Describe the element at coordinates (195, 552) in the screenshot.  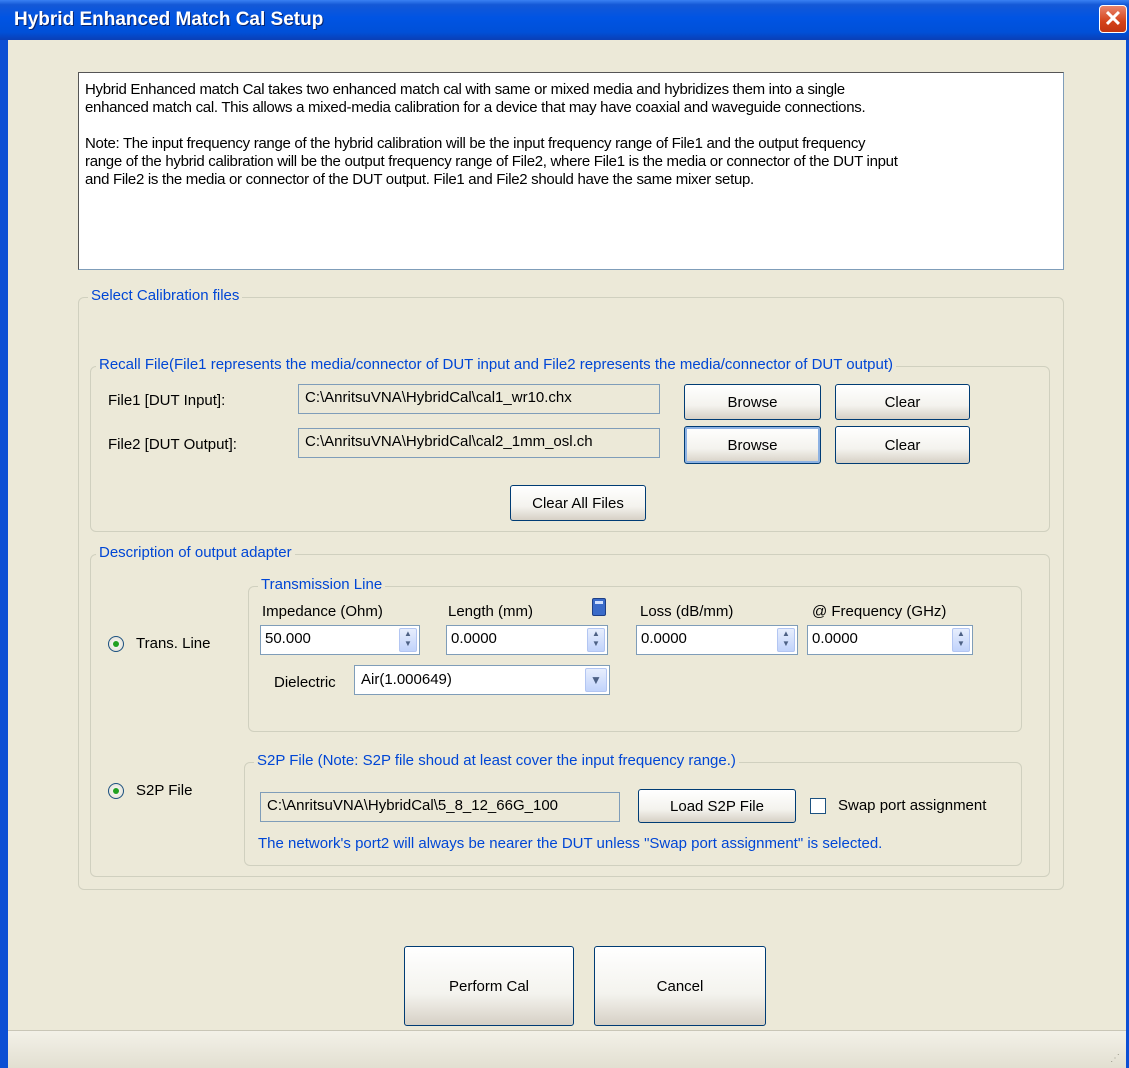
I see `output-adapter-legend: Description of output adapter` at that location.